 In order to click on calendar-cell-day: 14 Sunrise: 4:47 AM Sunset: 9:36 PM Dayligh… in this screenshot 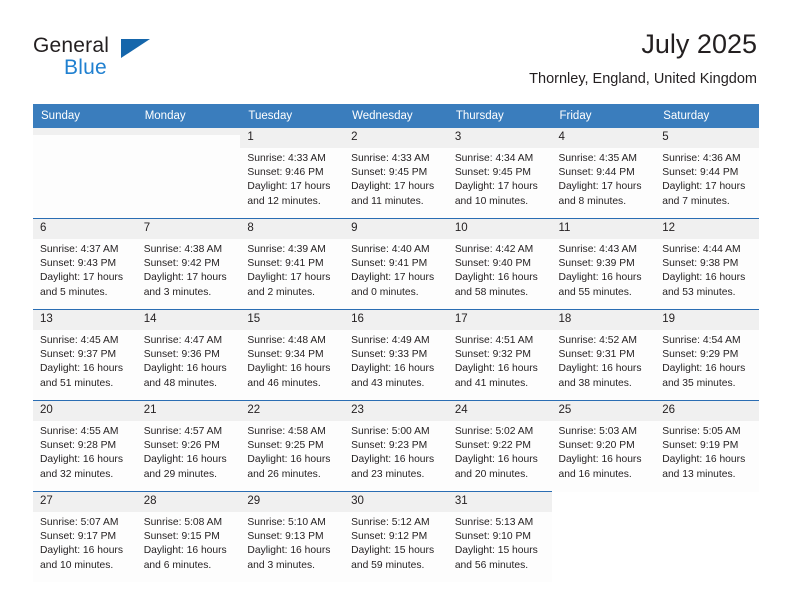, I will do `click(188, 355)`.